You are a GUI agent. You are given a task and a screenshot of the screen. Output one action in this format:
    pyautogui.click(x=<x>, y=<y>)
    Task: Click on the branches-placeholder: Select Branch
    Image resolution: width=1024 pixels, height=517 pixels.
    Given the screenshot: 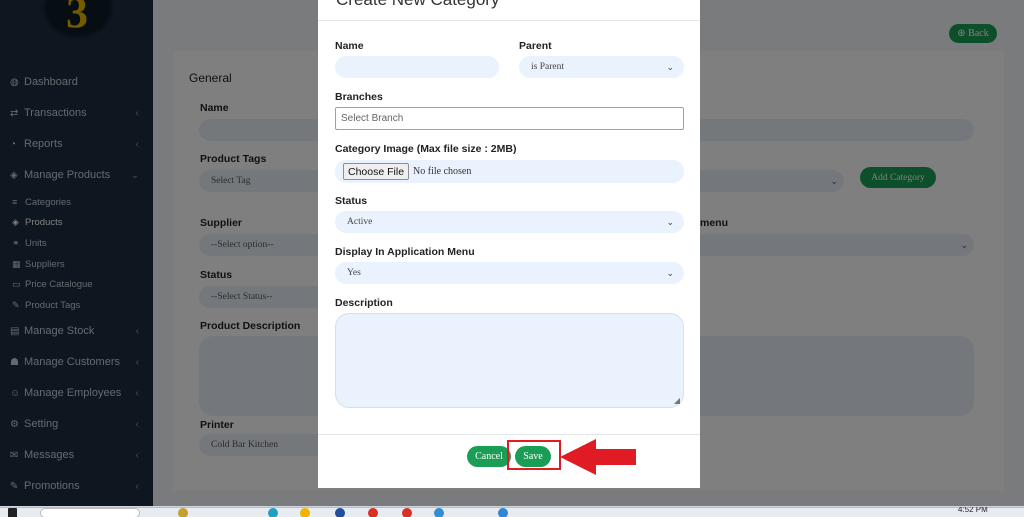 What is the action you would take?
    pyautogui.click(x=372, y=118)
    